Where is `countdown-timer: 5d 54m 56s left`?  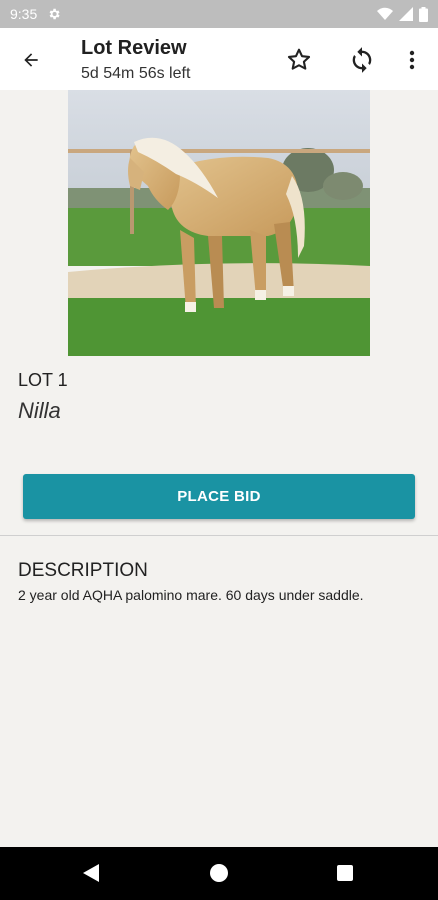
countdown-timer: 5d 54m 56s left is located at coordinates (136, 73).